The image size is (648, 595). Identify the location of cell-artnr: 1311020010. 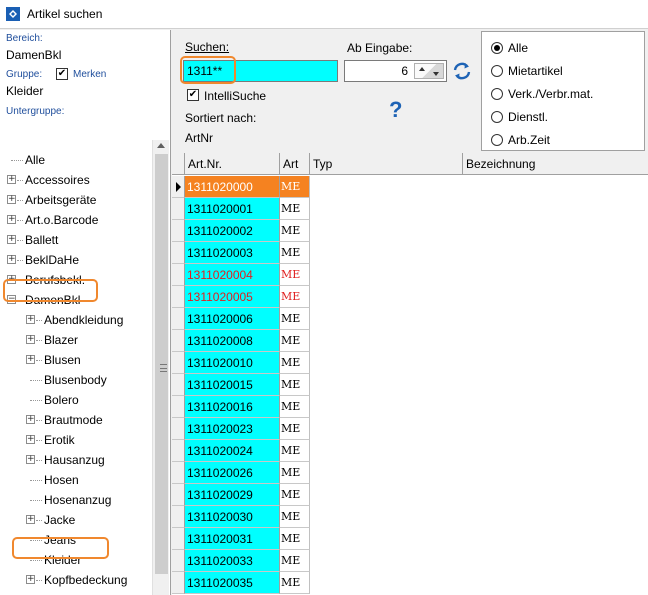
(232, 363).